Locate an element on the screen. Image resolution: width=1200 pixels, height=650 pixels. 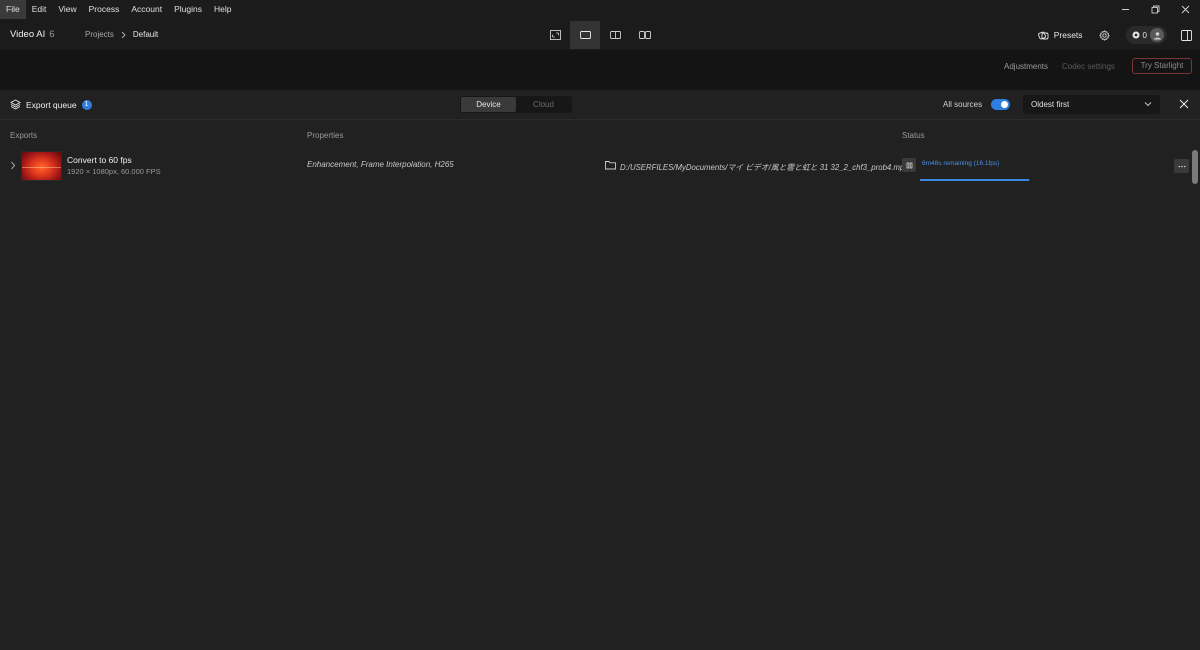
app-header: Video AI 6 Projects Default Presets 0 is located at coordinates (600, 35).